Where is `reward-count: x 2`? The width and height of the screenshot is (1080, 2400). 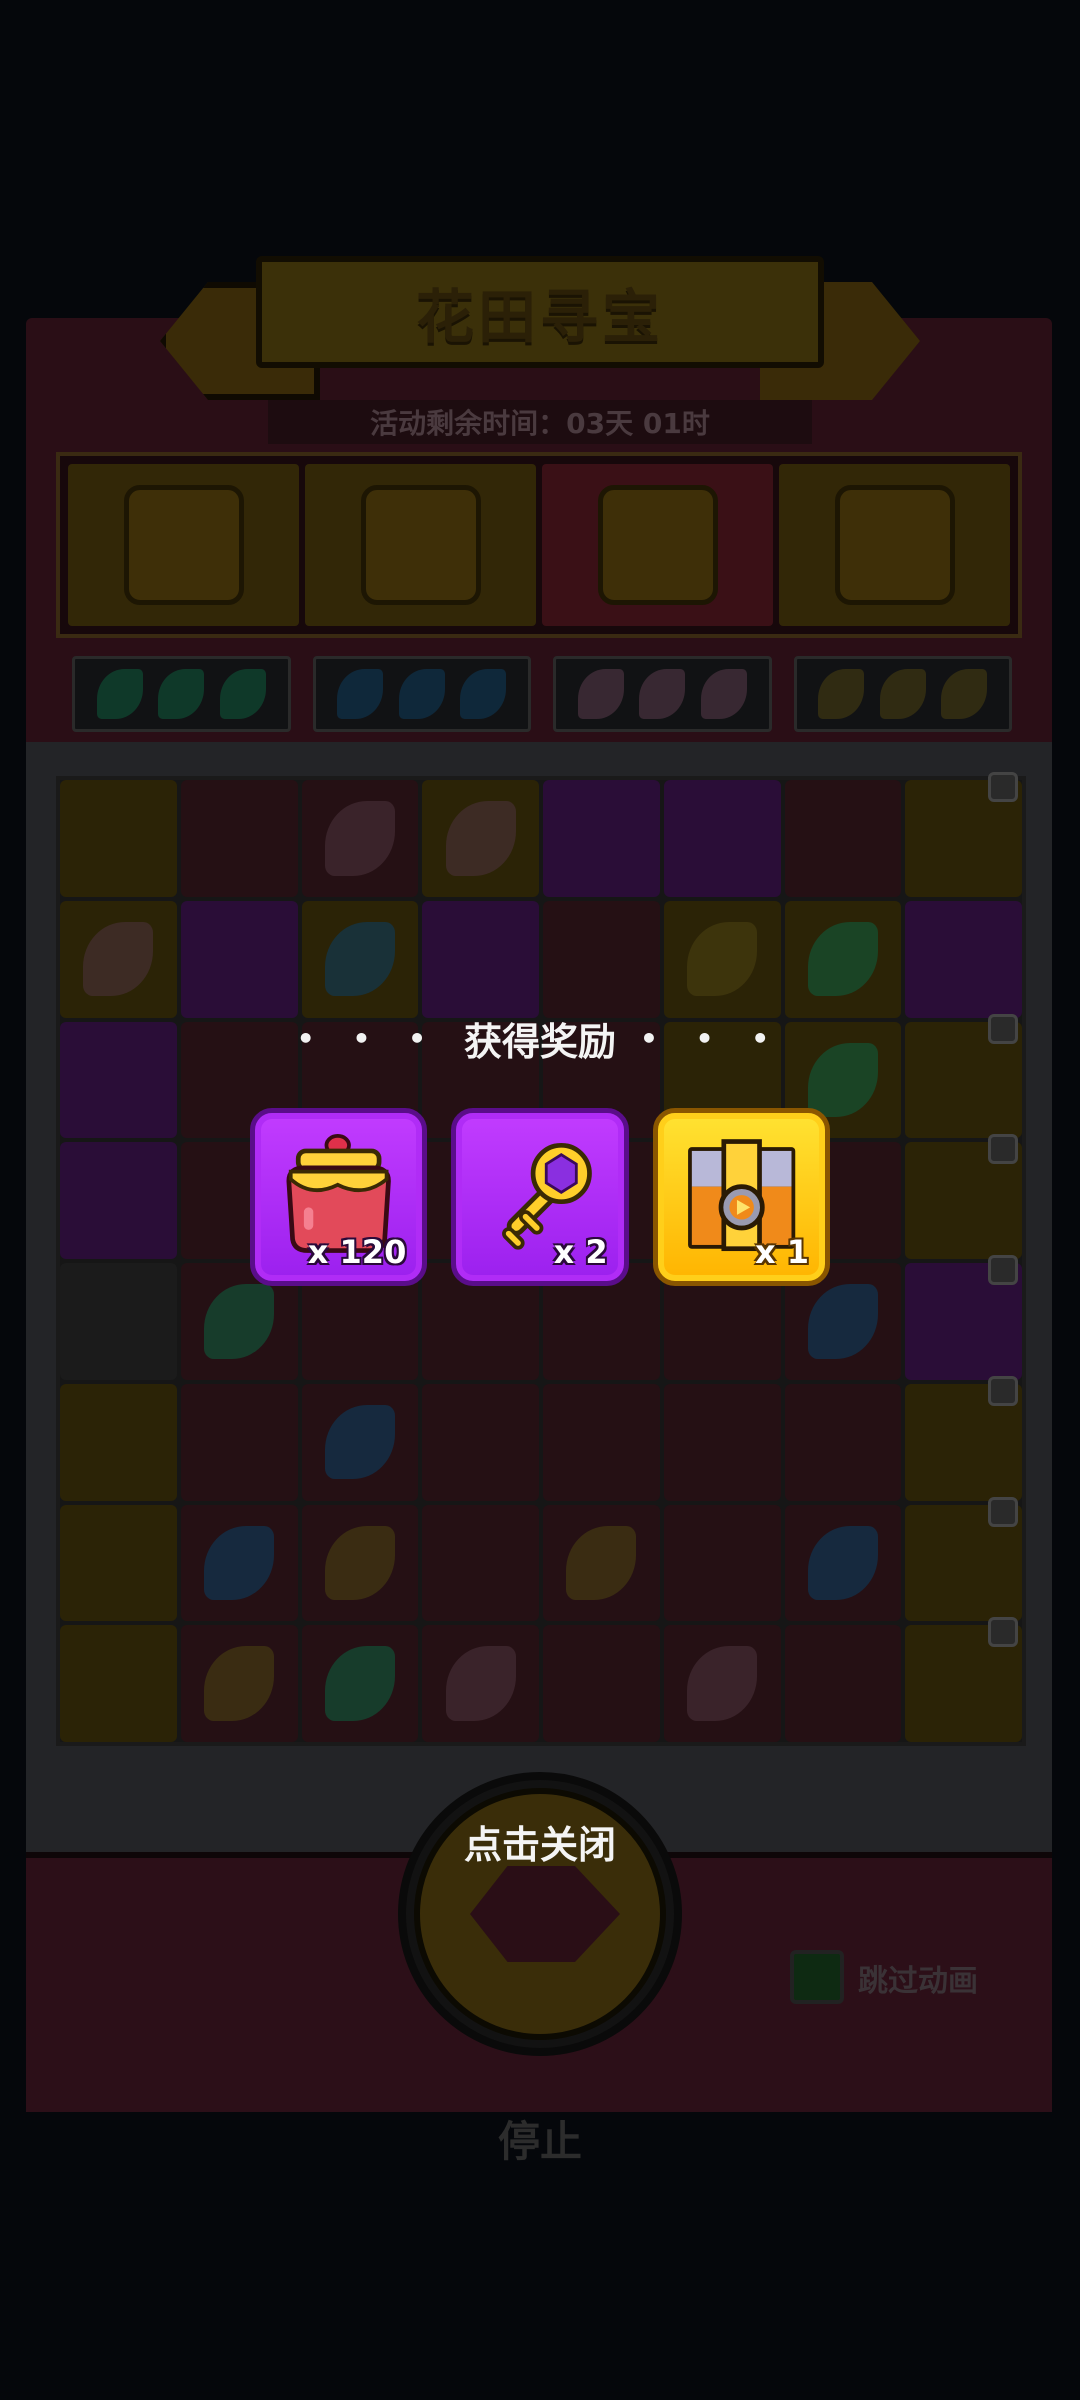
reward-count: x 2 is located at coordinates (580, 1252).